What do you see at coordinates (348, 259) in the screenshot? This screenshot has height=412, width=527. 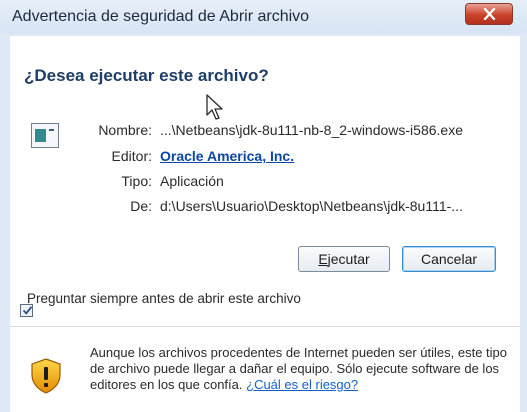 I see `run-button-label: jecutar` at bounding box center [348, 259].